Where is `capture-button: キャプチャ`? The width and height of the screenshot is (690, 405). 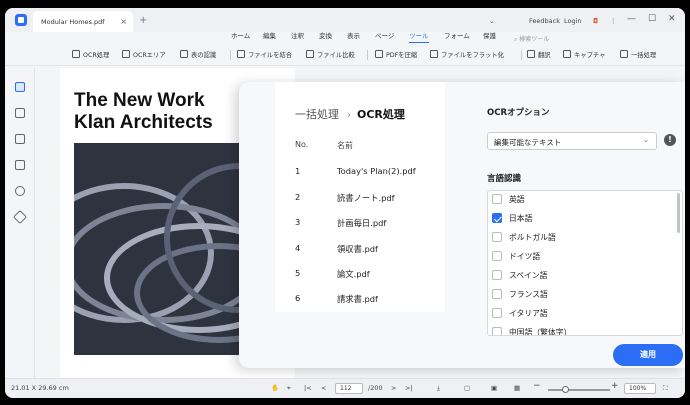
capture-button: キャプチャ is located at coordinates (584, 54).